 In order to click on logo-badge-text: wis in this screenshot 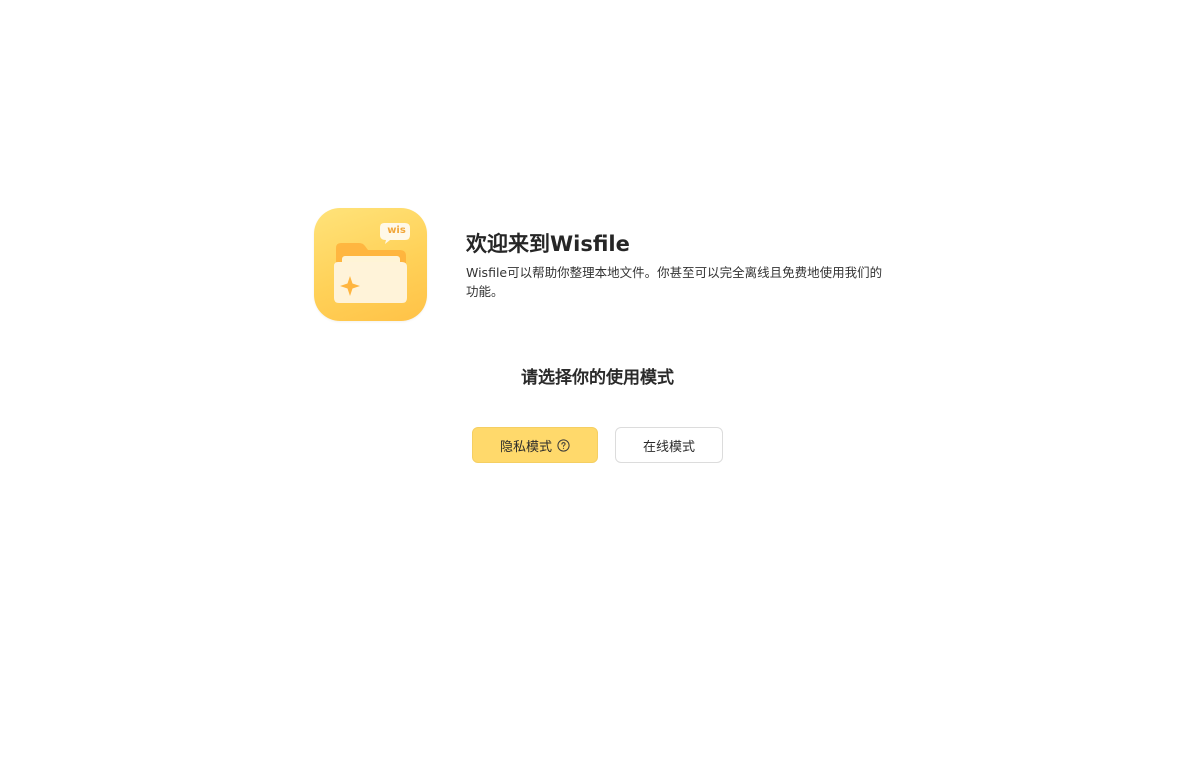, I will do `click(396, 230)`.